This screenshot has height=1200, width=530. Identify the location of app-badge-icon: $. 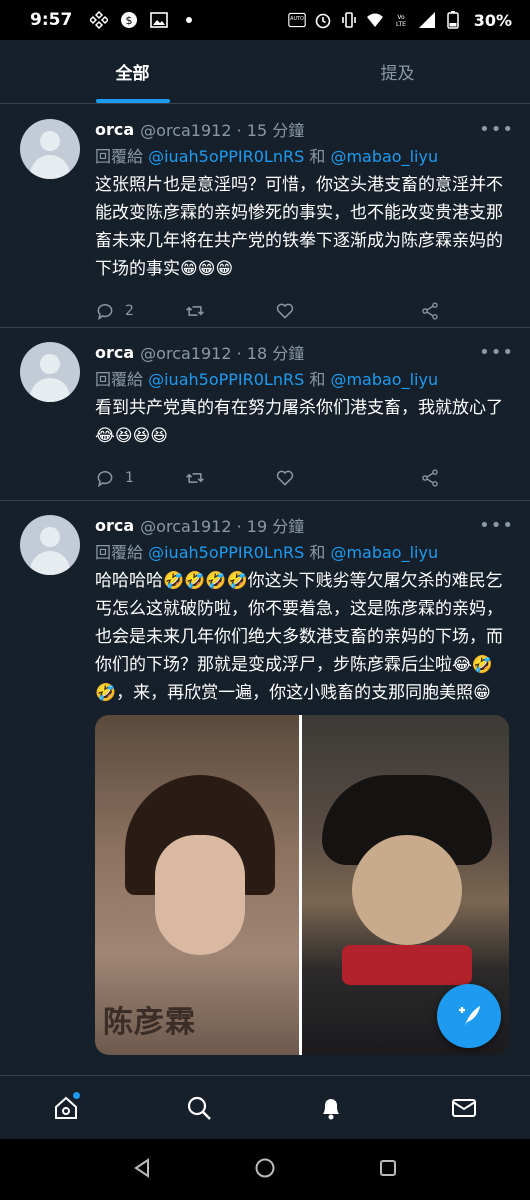
(129, 20).